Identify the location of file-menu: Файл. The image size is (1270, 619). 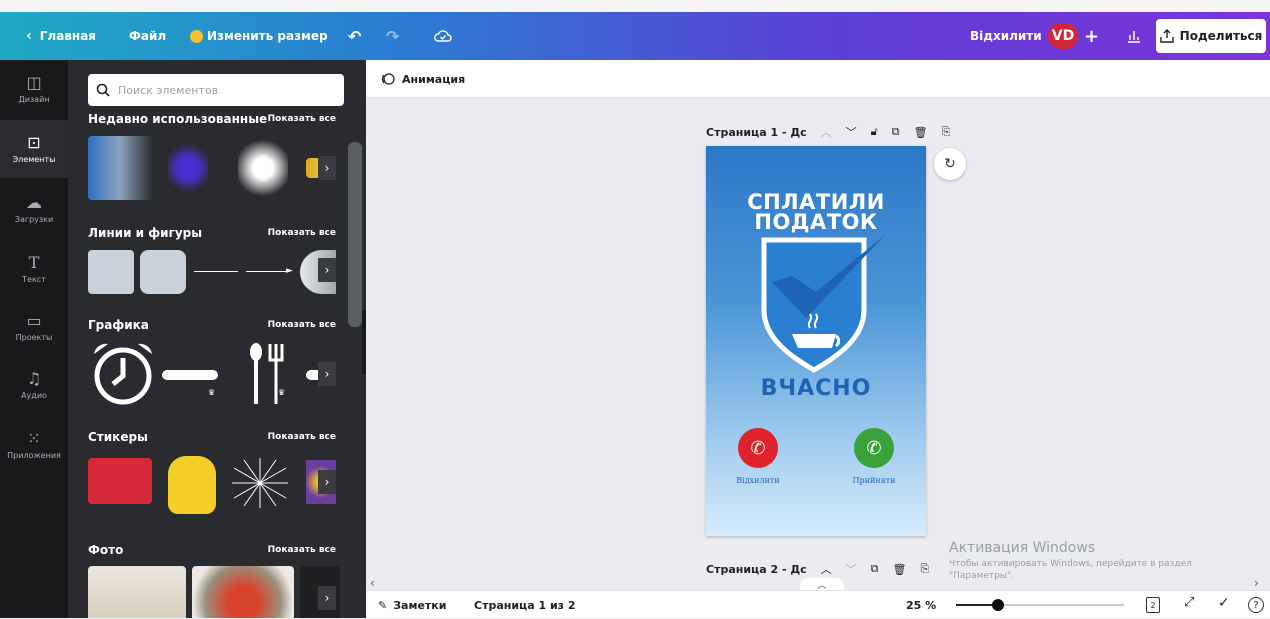
(147, 36).